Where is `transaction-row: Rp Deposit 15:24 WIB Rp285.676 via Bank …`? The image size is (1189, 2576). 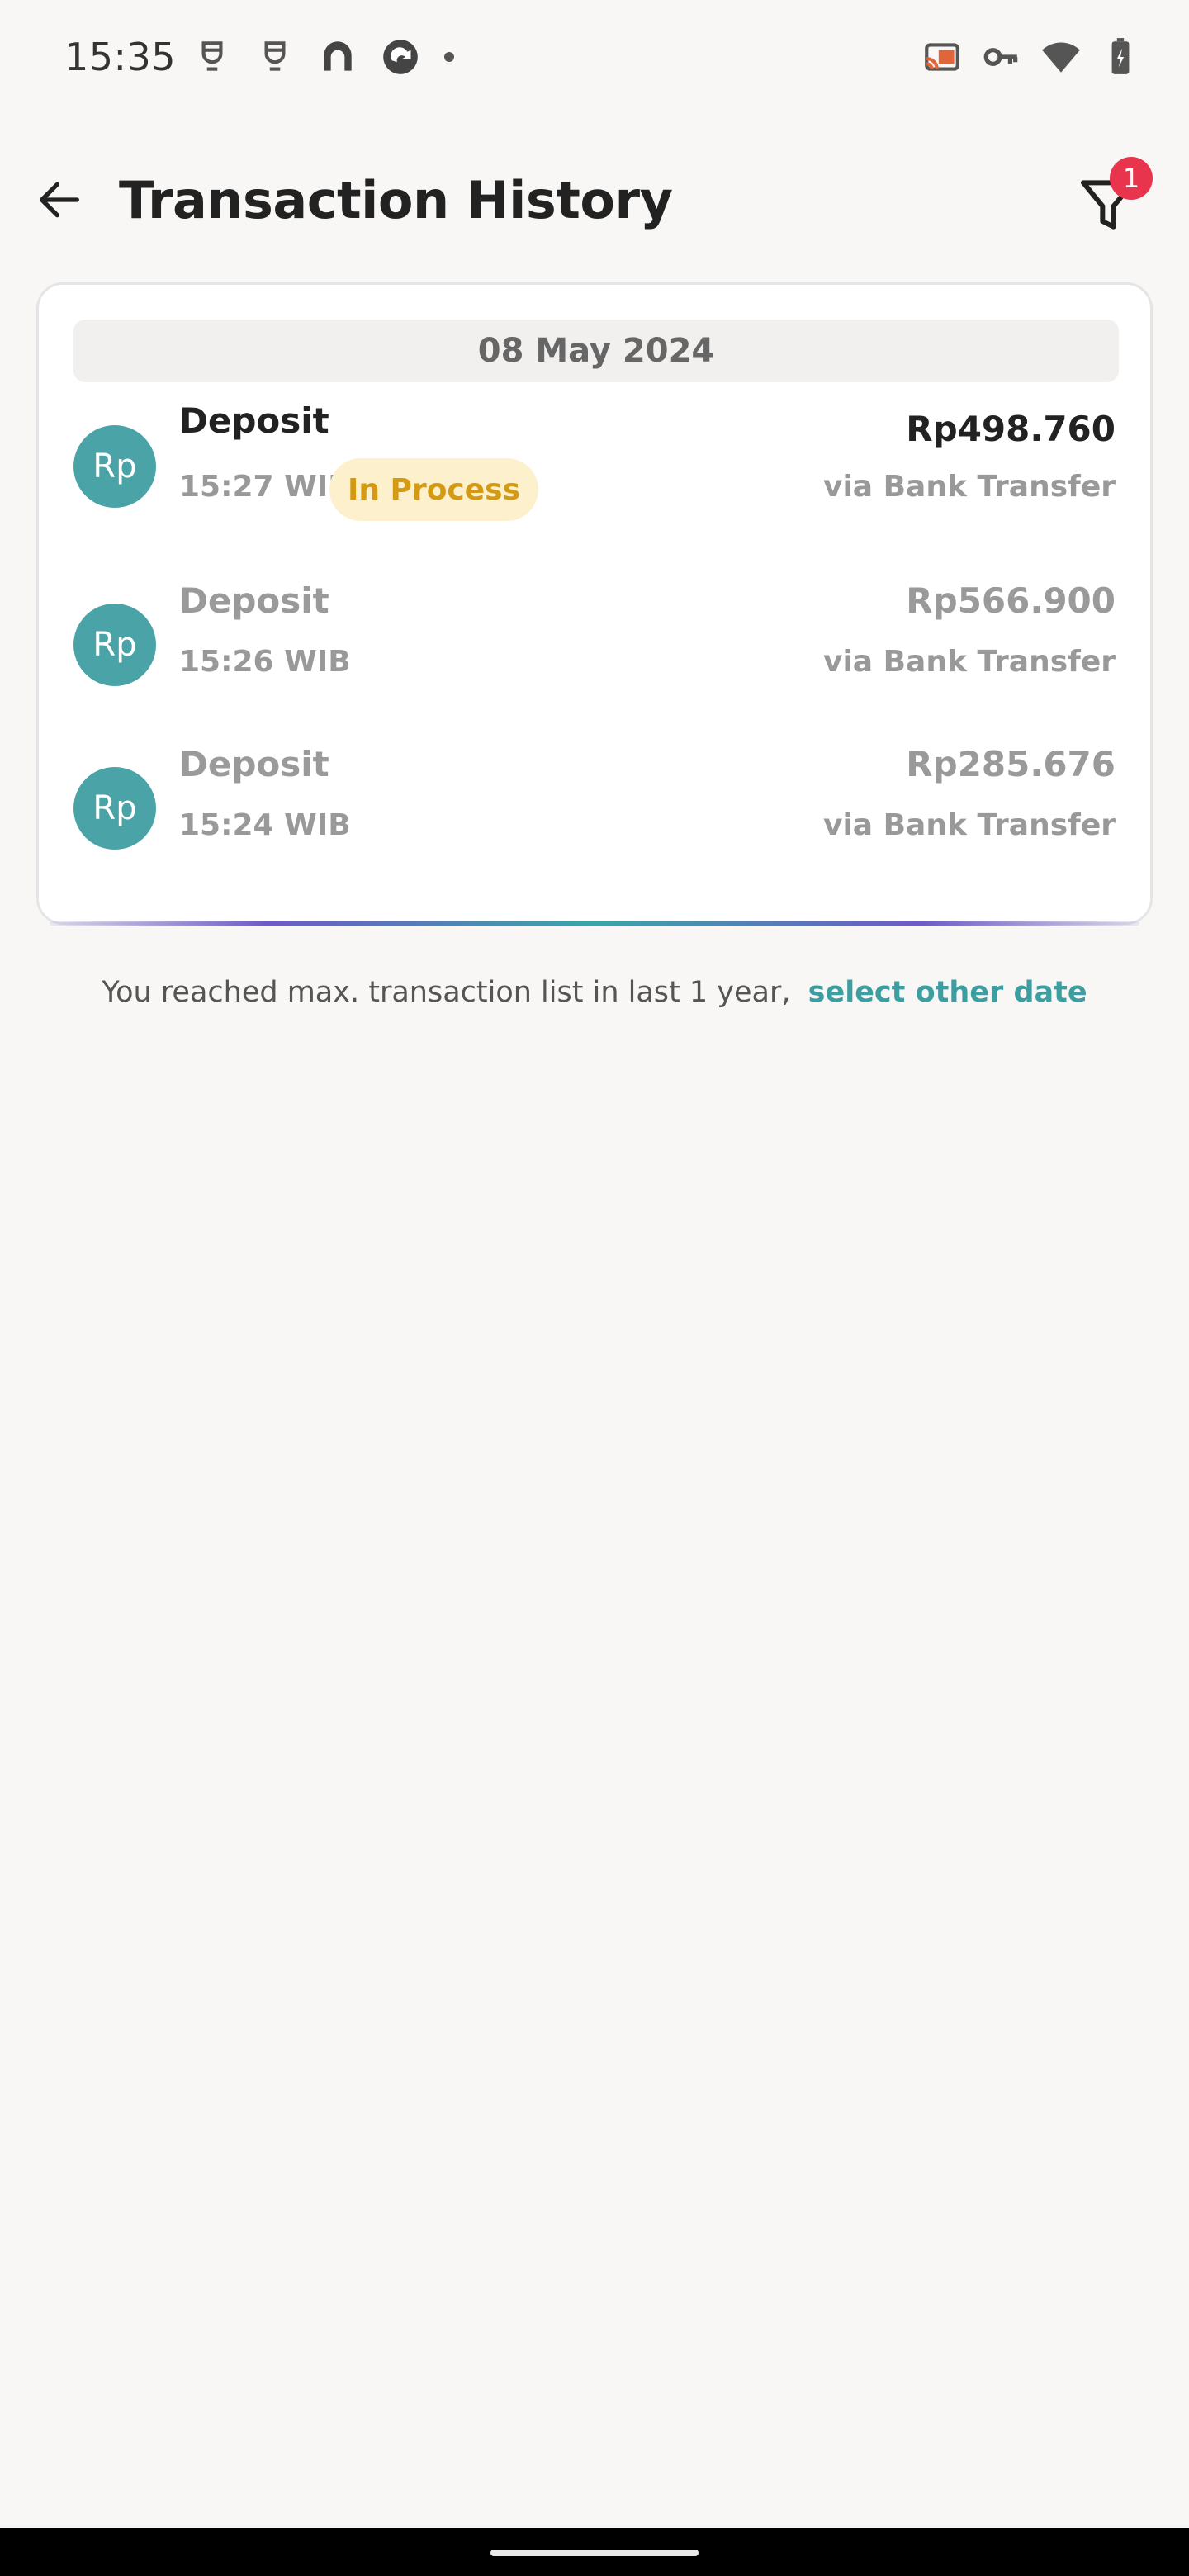
transaction-row: Rp Deposit 15:24 WIB Rp285.676 via Bank … is located at coordinates (594, 811).